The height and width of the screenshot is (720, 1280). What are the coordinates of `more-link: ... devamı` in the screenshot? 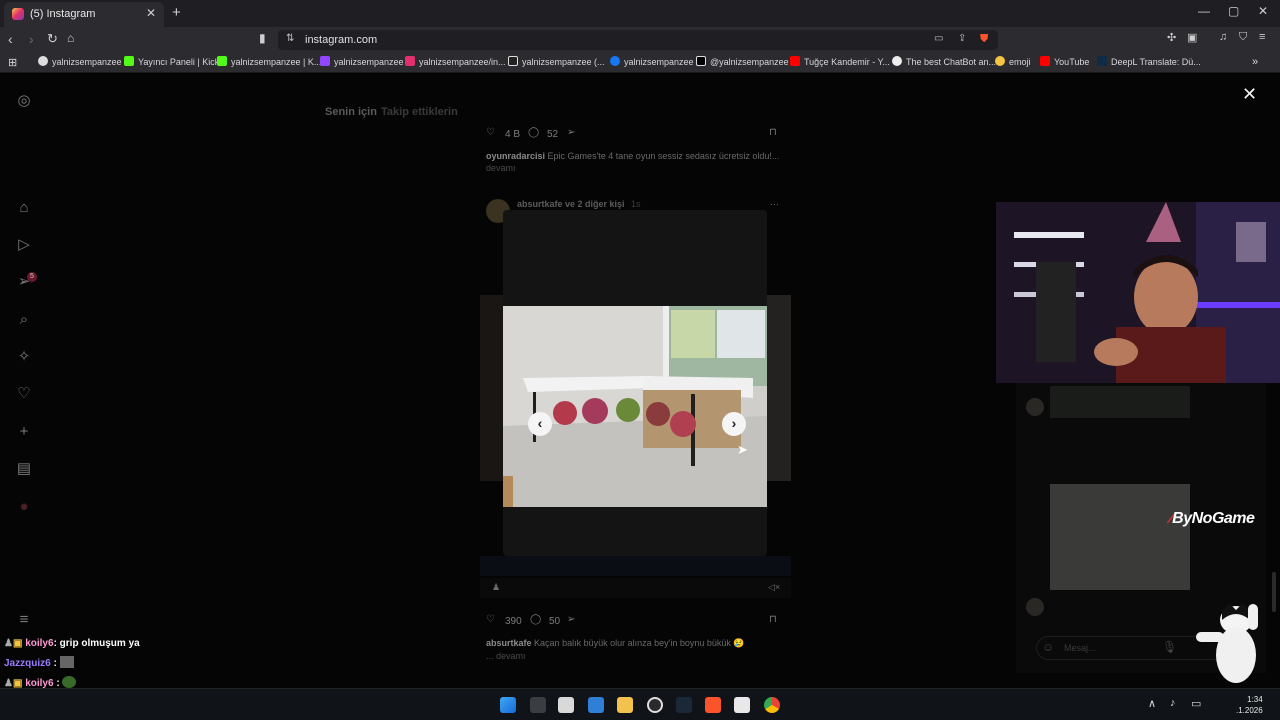 It's located at (506, 656).